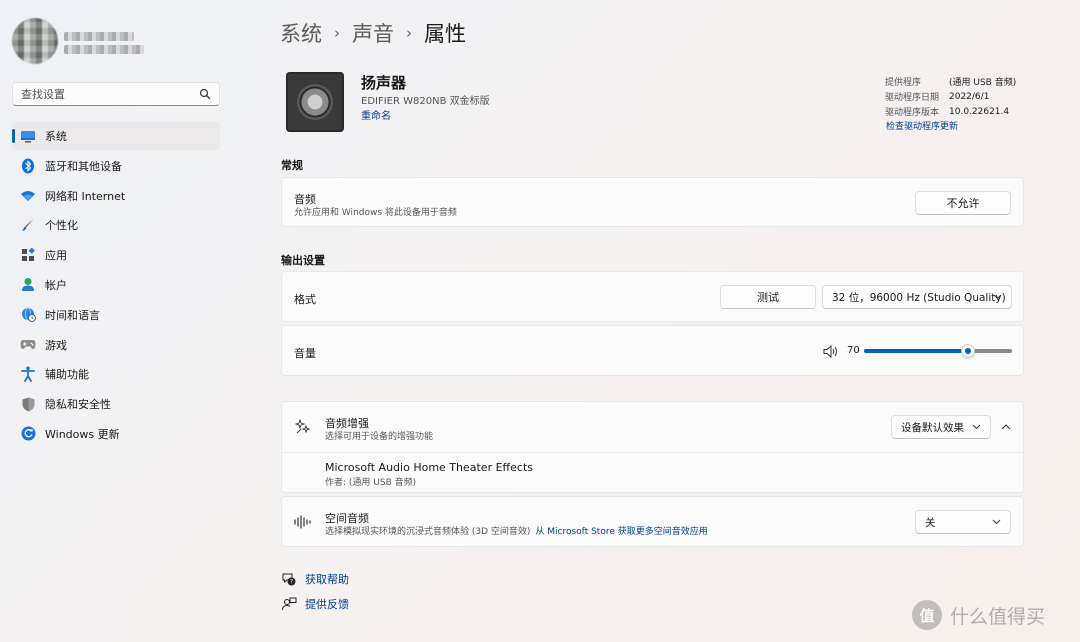 The image size is (1080, 642). What do you see at coordinates (912, 113) in the screenshot?
I see `driver-version-label: 驱动程序版本` at bounding box center [912, 113].